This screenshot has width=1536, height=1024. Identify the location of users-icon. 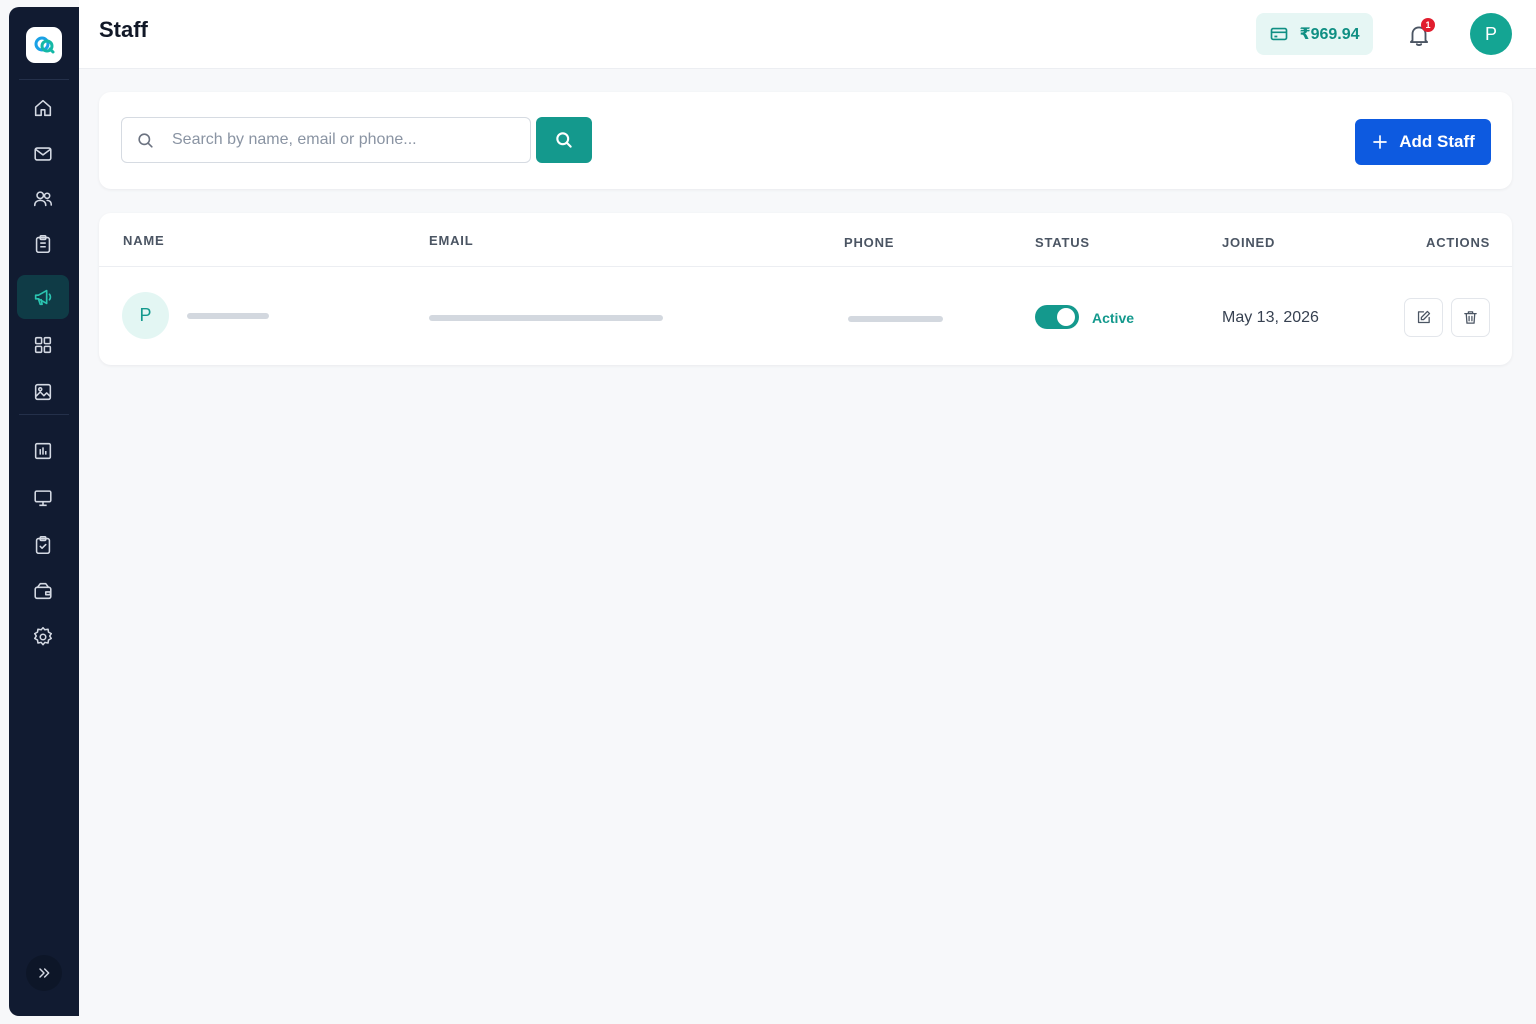
(43, 199).